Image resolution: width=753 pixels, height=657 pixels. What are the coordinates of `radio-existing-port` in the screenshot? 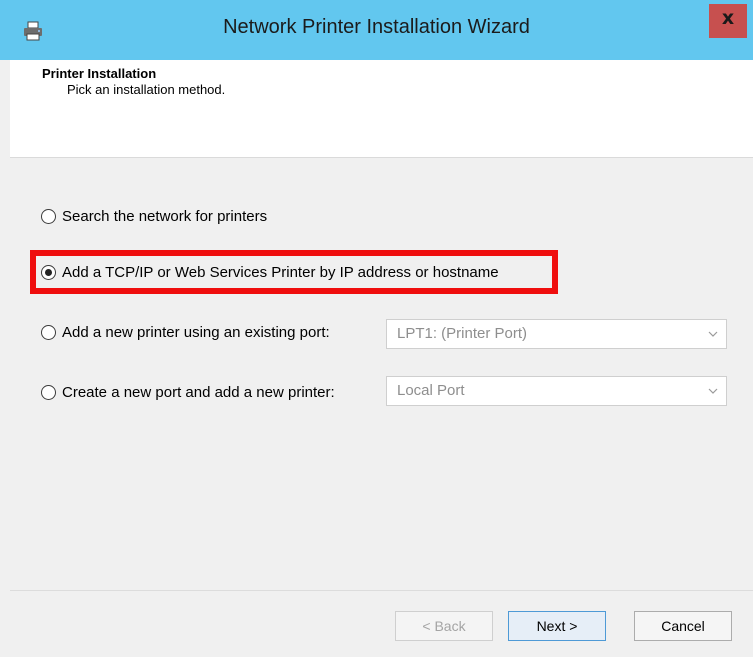 It's located at (48, 332).